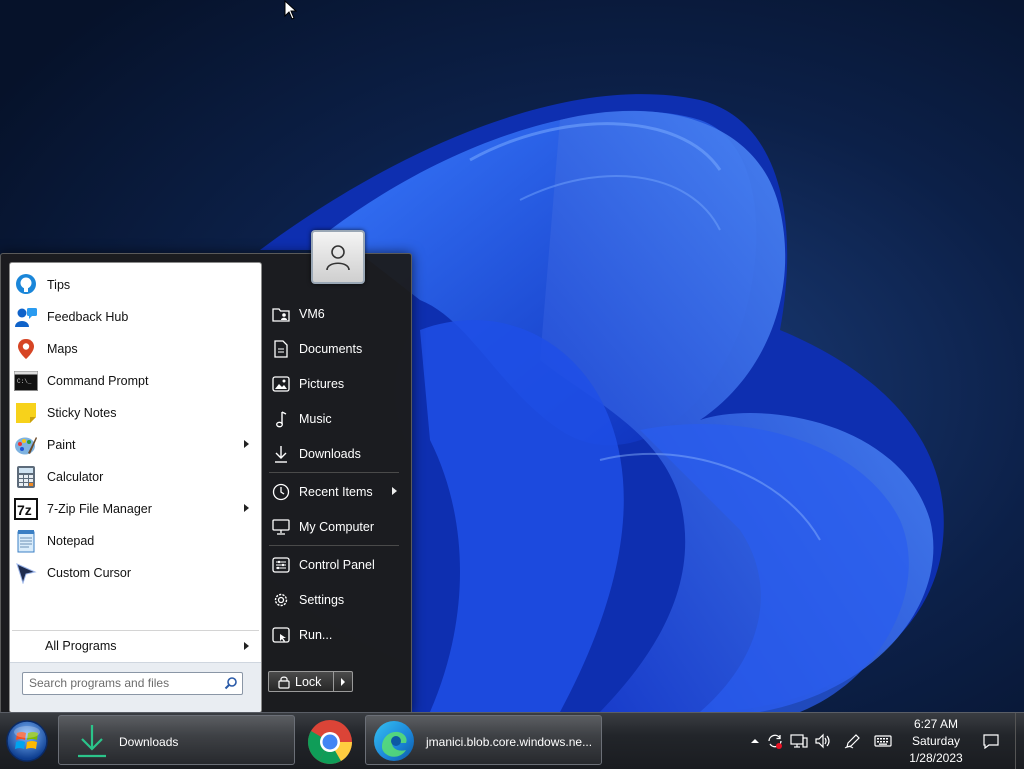 This screenshot has height=769, width=1024. What do you see at coordinates (330, 453) in the screenshot?
I see `place-label: Downloads` at bounding box center [330, 453].